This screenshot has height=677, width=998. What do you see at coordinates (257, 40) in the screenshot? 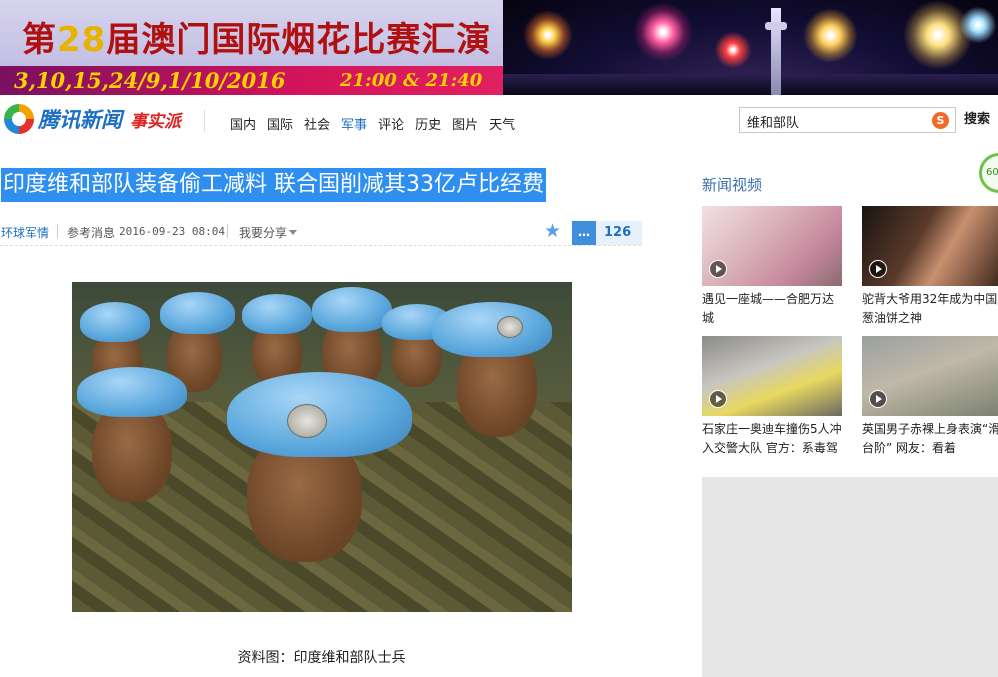
I see `banner-title: 第28届澳门国际烟花比赛汇演` at bounding box center [257, 40].